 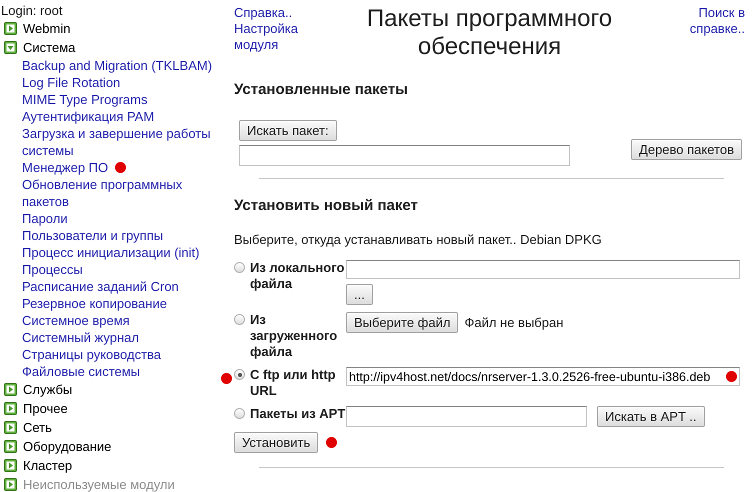 I want to click on source-label: Из загруженного файла, so click(x=294, y=336).